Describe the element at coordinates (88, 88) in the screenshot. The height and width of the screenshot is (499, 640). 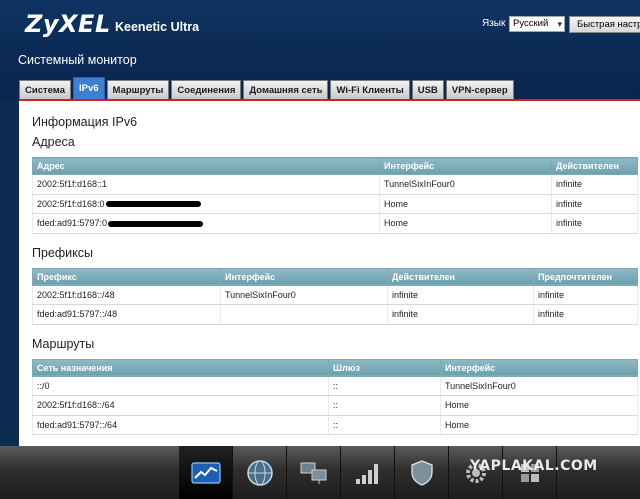
I see `tab-ipv6: IPv6` at that location.